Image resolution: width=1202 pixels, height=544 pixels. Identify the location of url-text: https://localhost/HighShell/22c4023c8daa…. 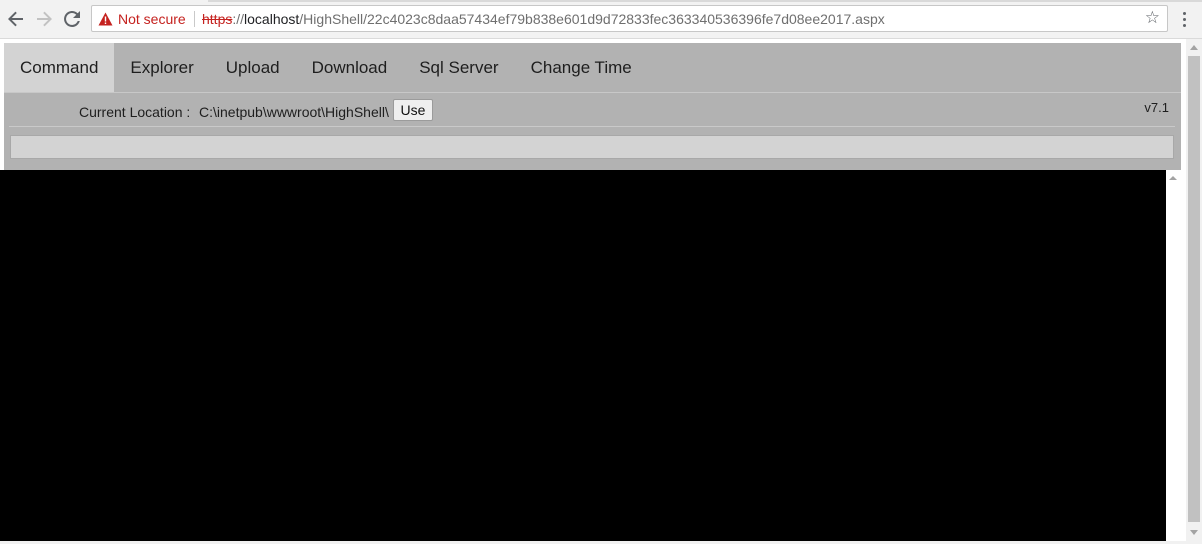
(543, 19).